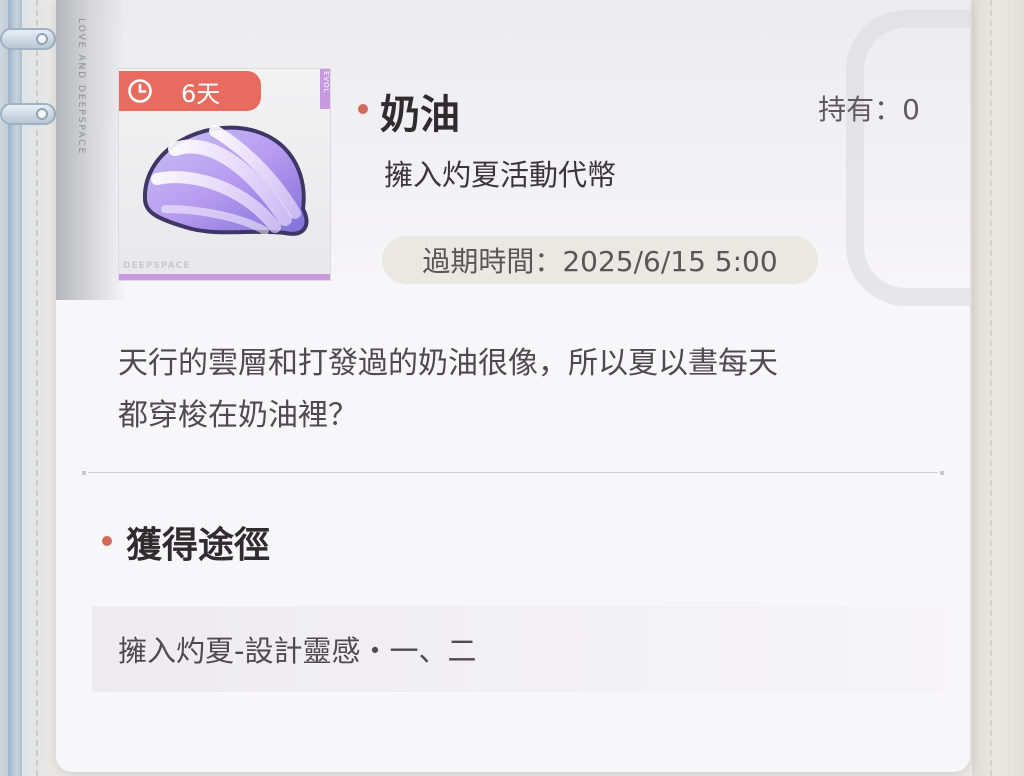 The height and width of the screenshot is (776, 1024). I want to click on source-section-title: 獲得途徑, so click(198, 545).